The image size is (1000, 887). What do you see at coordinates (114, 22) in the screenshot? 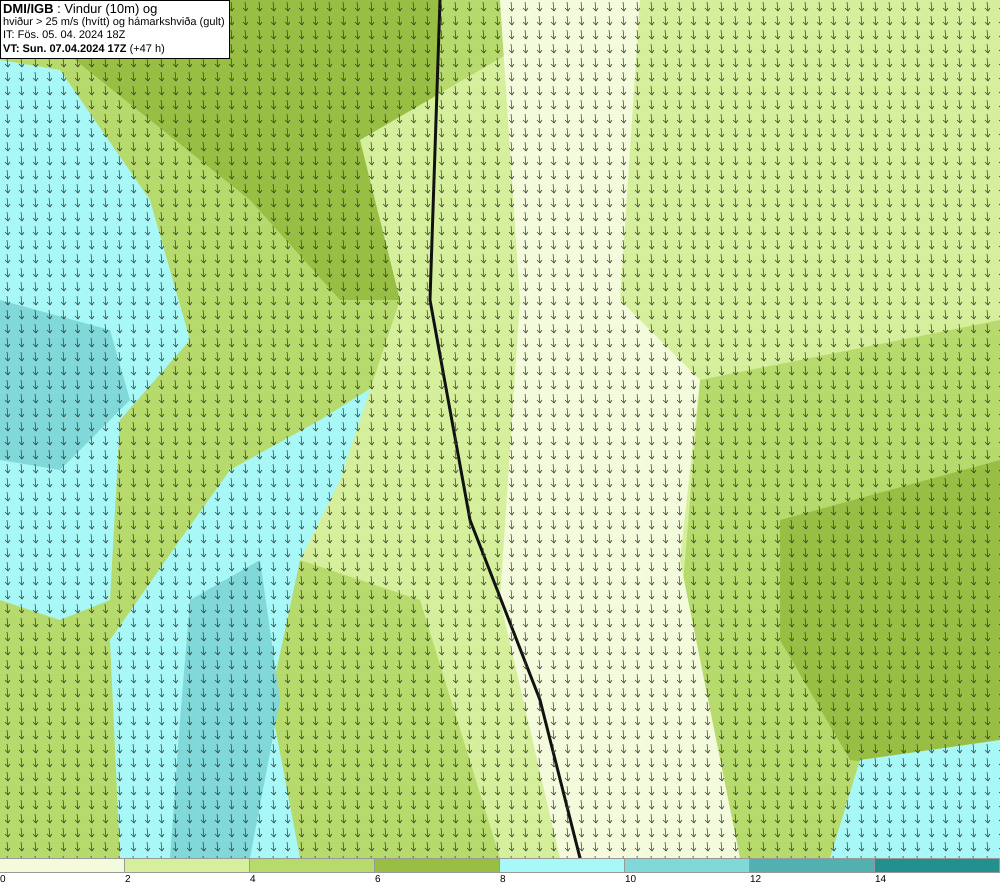
I see `title-line: hviður > 25 m/s (hvítt) og hámarkshviða (gult)` at bounding box center [114, 22].